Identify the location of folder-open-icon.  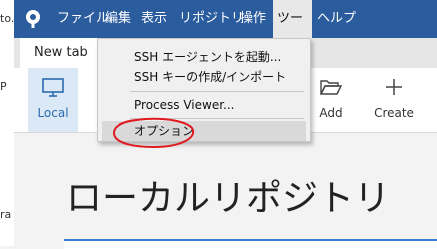
(331, 87).